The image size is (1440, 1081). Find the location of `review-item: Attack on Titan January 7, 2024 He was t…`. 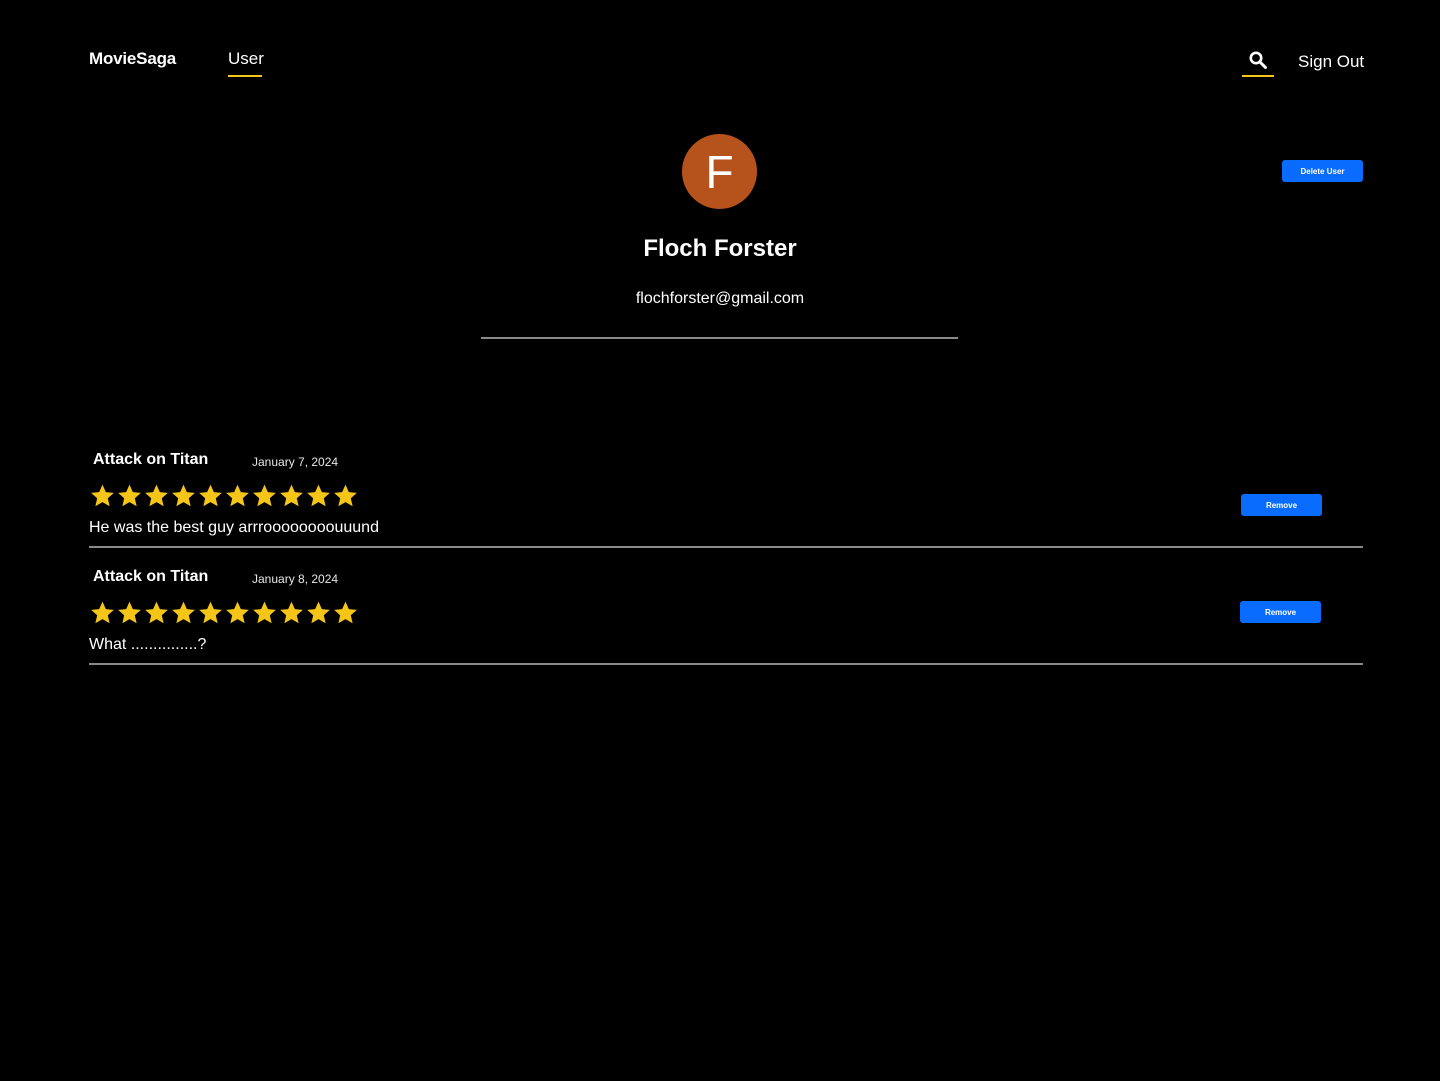

review-item: Attack on Titan January 7, 2024 He was t… is located at coordinates (726, 509).